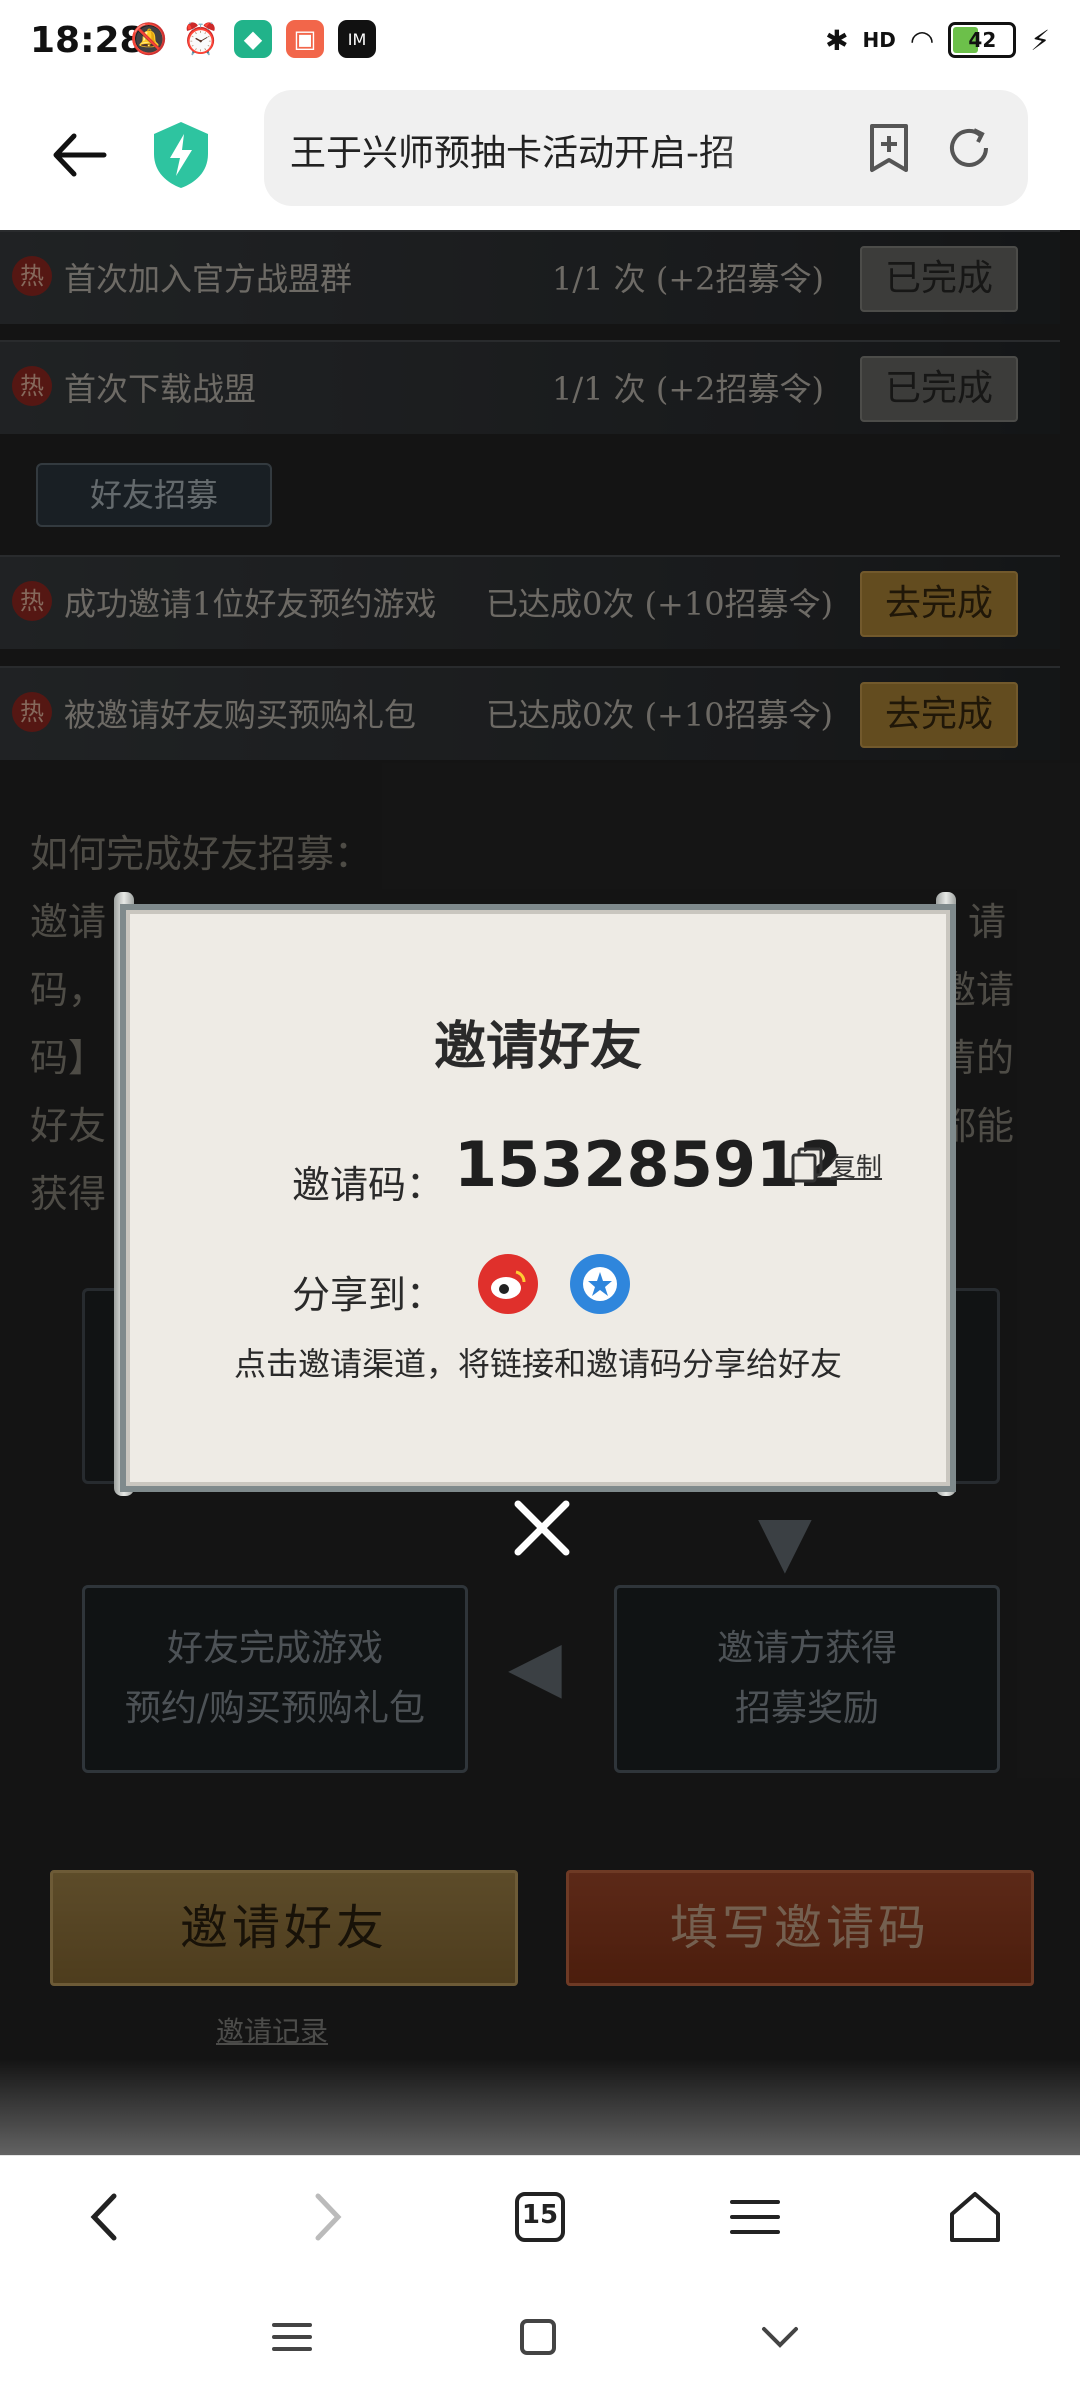 The image size is (1080, 2401). What do you see at coordinates (368, 1185) in the screenshot?
I see `invite-code-label: 邀请码：` at bounding box center [368, 1185].